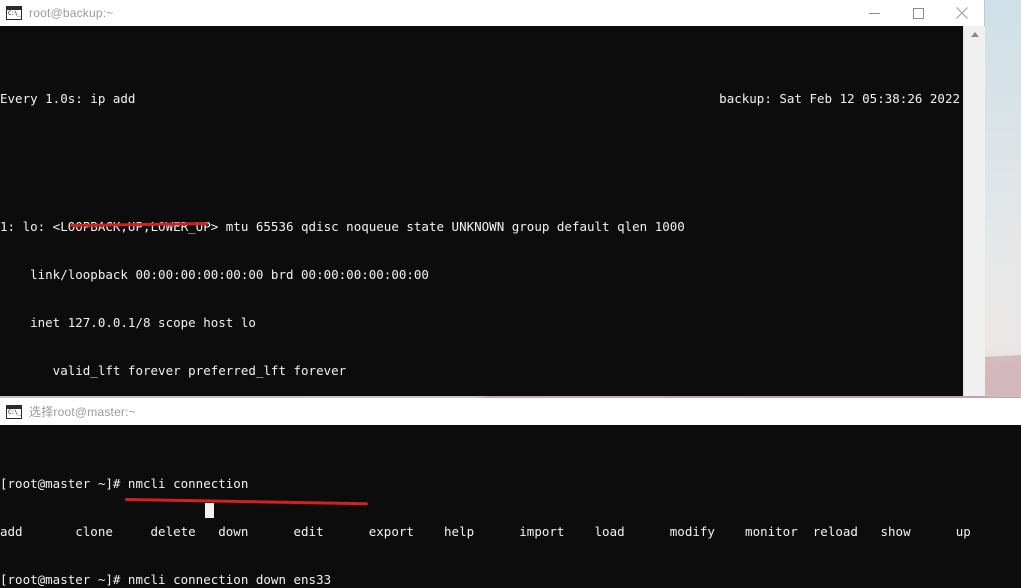 This screenshot has width=1021, height=588. I want to click on window-title-backup: root@backup:~, so click(71, 13).